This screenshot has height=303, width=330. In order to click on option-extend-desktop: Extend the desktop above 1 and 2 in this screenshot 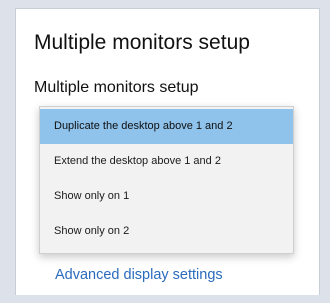, I will do `click(166, 161)`.